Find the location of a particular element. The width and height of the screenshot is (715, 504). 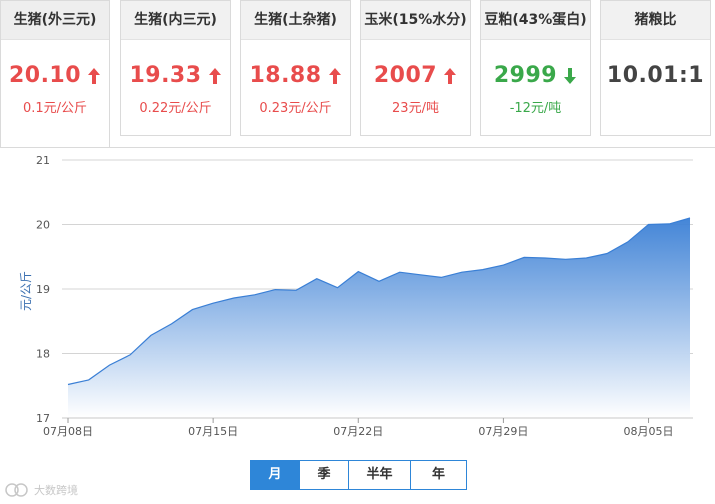

price-card-corn: 玉米(15%水分) 2007 23元/吨 is located at coordinates (415, 68).